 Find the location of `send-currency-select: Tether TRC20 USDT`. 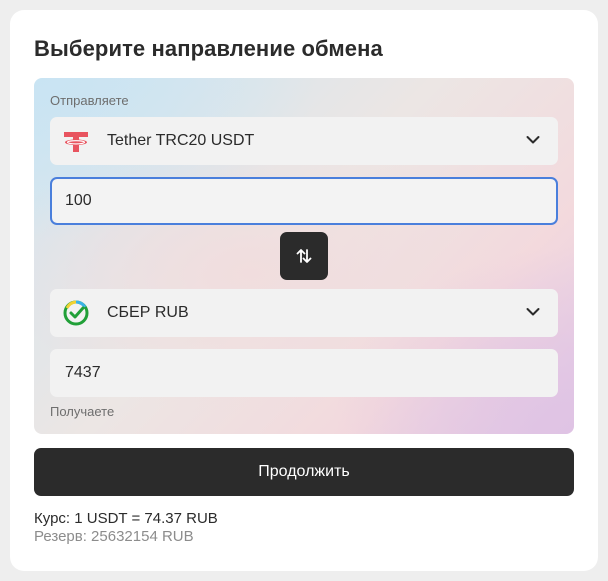

send-currency-select: Tether TRC20 USDT is located at coordinates (304, 141).